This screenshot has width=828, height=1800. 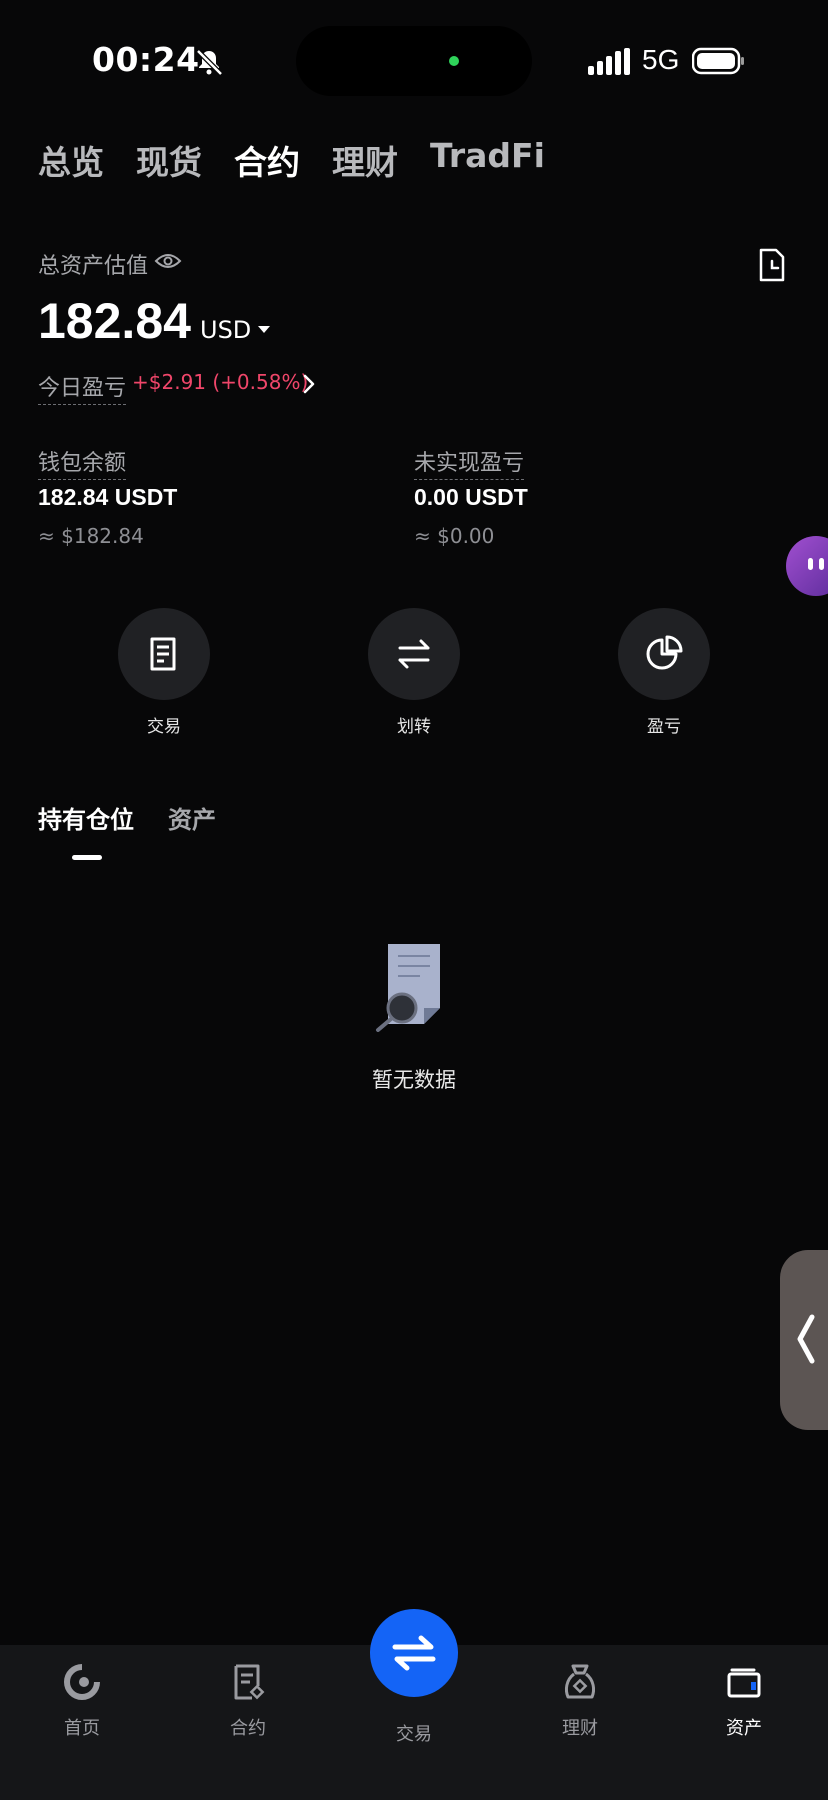 What do you see at coordinates (718, 61) in the screenshot?
I see `battery-icon` at bounding box center [718, 61].